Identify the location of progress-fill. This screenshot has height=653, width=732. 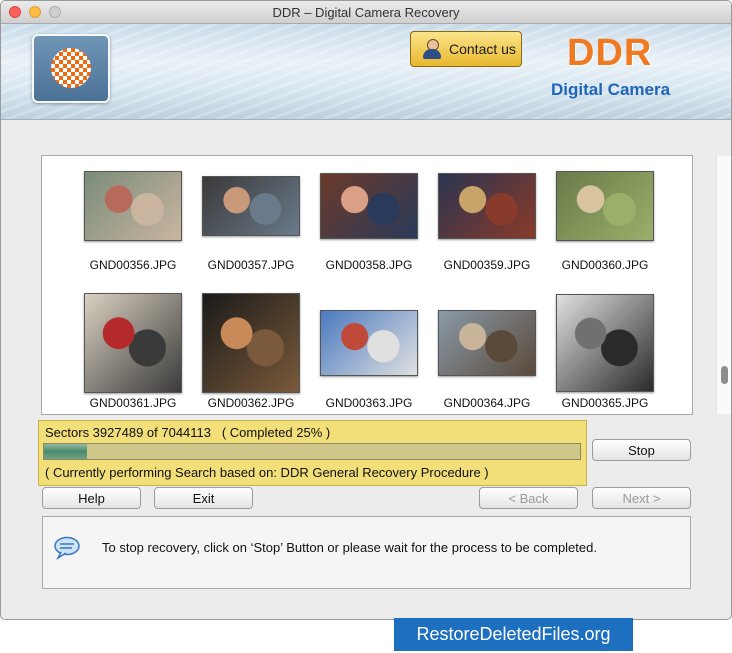
(65, 451).